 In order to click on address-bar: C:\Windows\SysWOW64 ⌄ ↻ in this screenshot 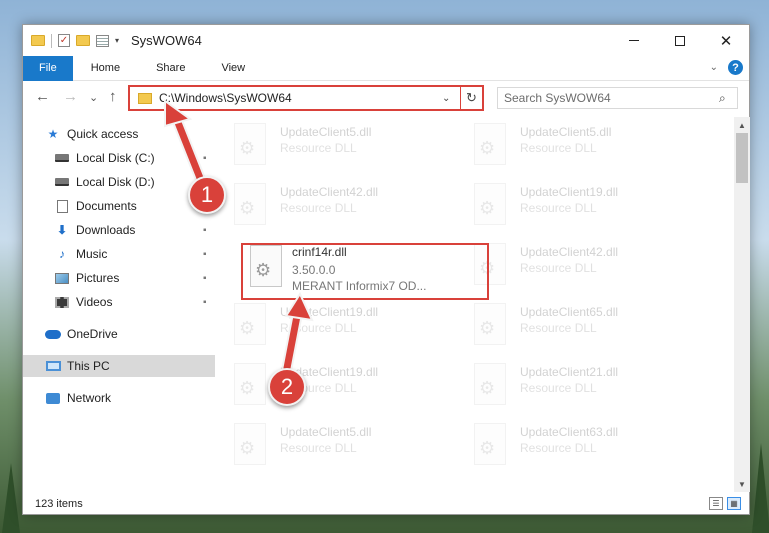, I will do `click(306, 98)`.